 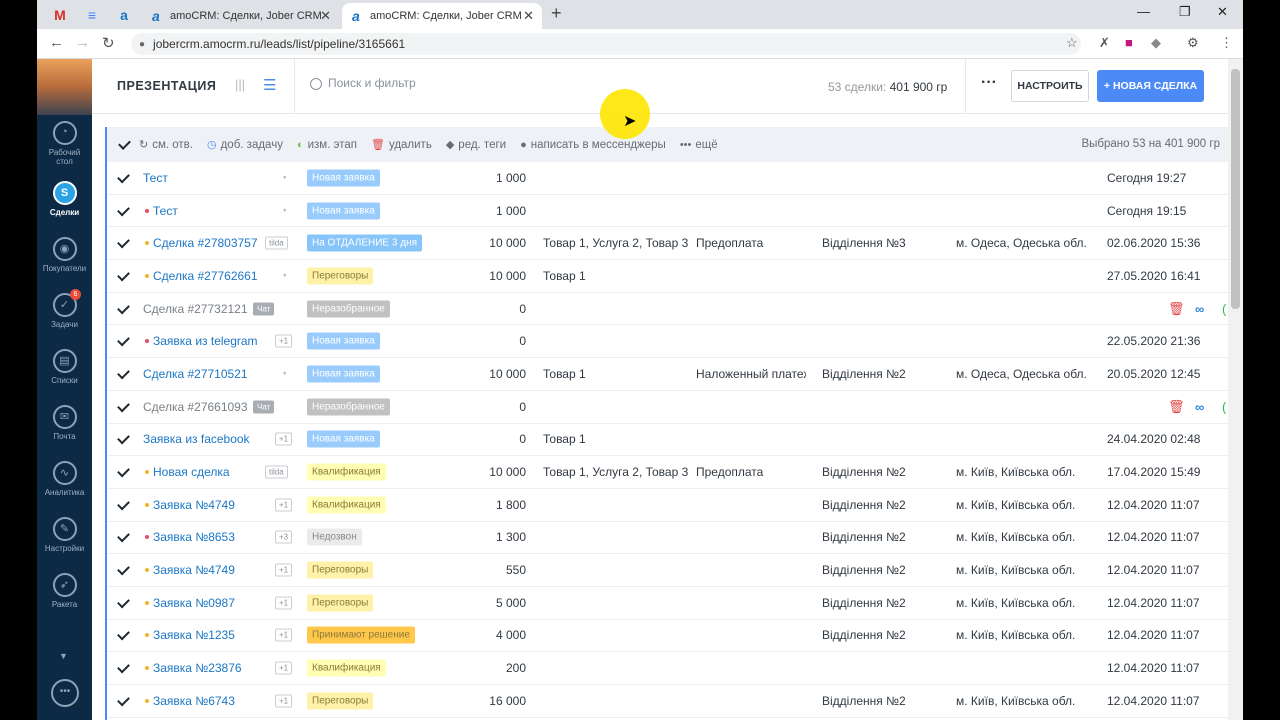 I want to click on change-responsible-action: ↻ см. отв., so click(x=166, y=145).